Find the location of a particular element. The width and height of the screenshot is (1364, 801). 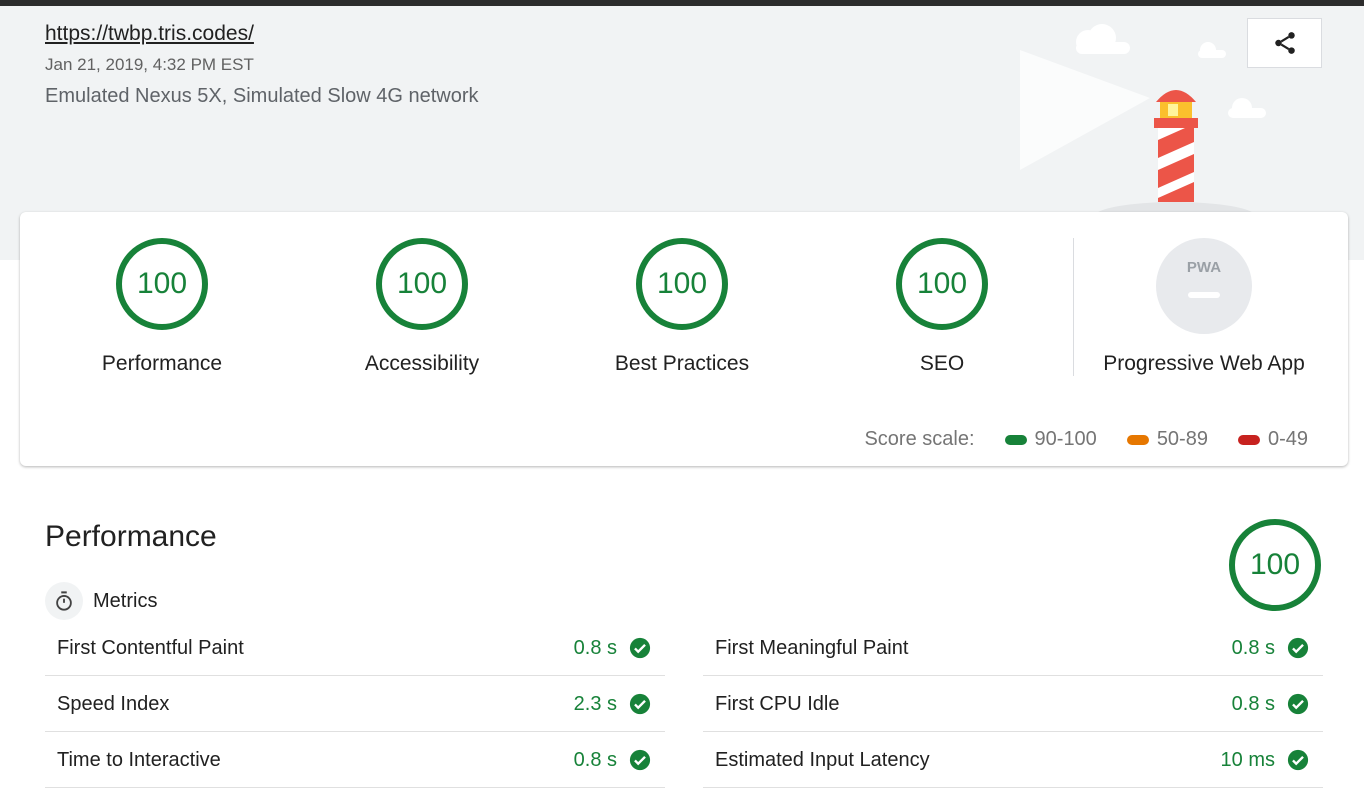

gauge-label: SEO is located at coordinates (942, 363).